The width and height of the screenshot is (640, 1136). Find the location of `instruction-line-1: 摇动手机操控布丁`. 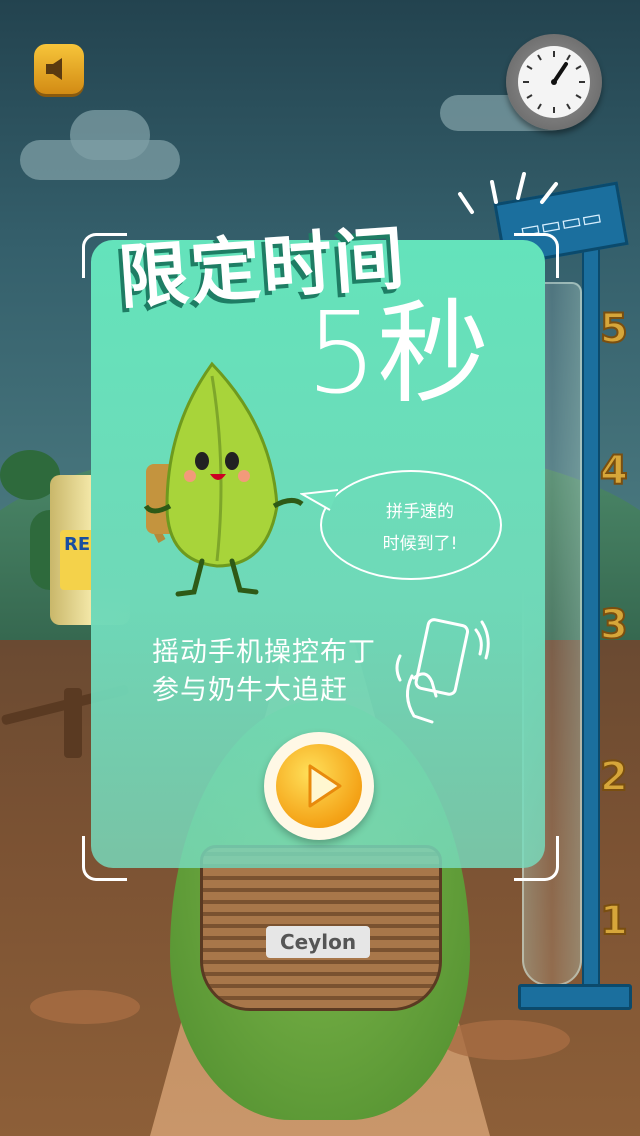

instruction-line-1: 摇动手机操控布丁 is located at coordinates (264, 652).